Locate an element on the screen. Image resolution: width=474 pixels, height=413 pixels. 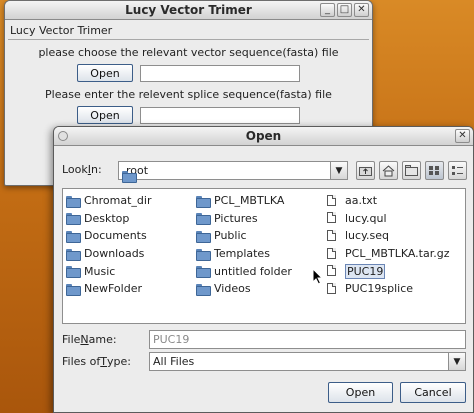
list-item: Chromat_dir is located at coordinates (109, 201).